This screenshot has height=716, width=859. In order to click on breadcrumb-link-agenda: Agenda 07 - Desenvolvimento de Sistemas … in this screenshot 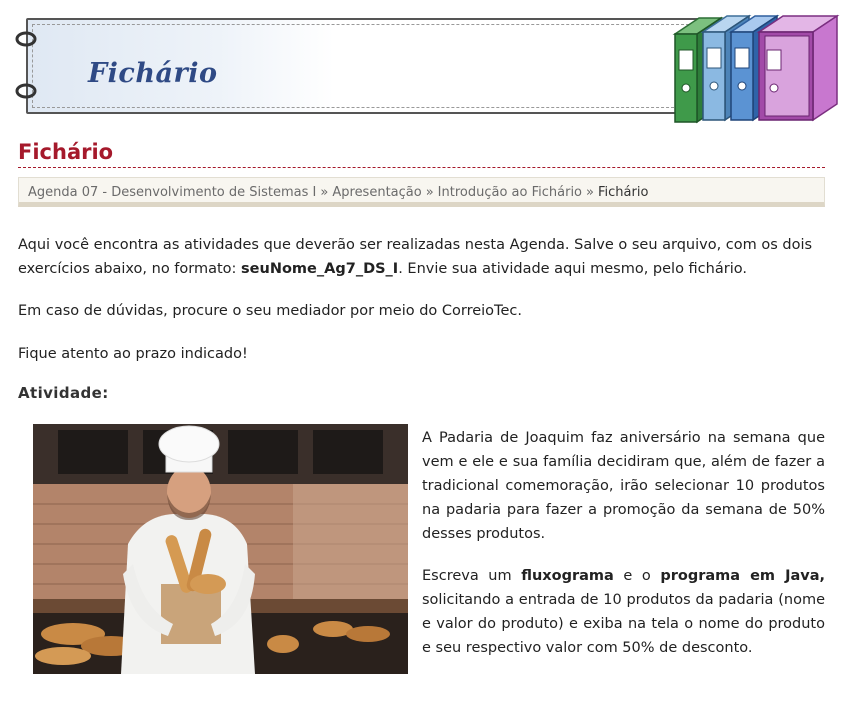, I will do `click(172, 192)`.